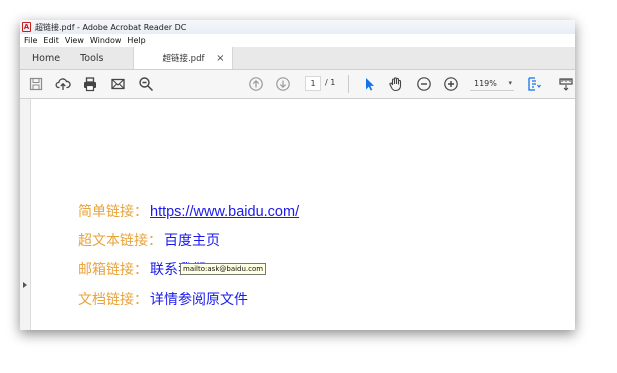  Describe the element at coordinates (223, 269) in the screenshot. I see `link-tooltip: mailto:ask@baidu.com` at that location.